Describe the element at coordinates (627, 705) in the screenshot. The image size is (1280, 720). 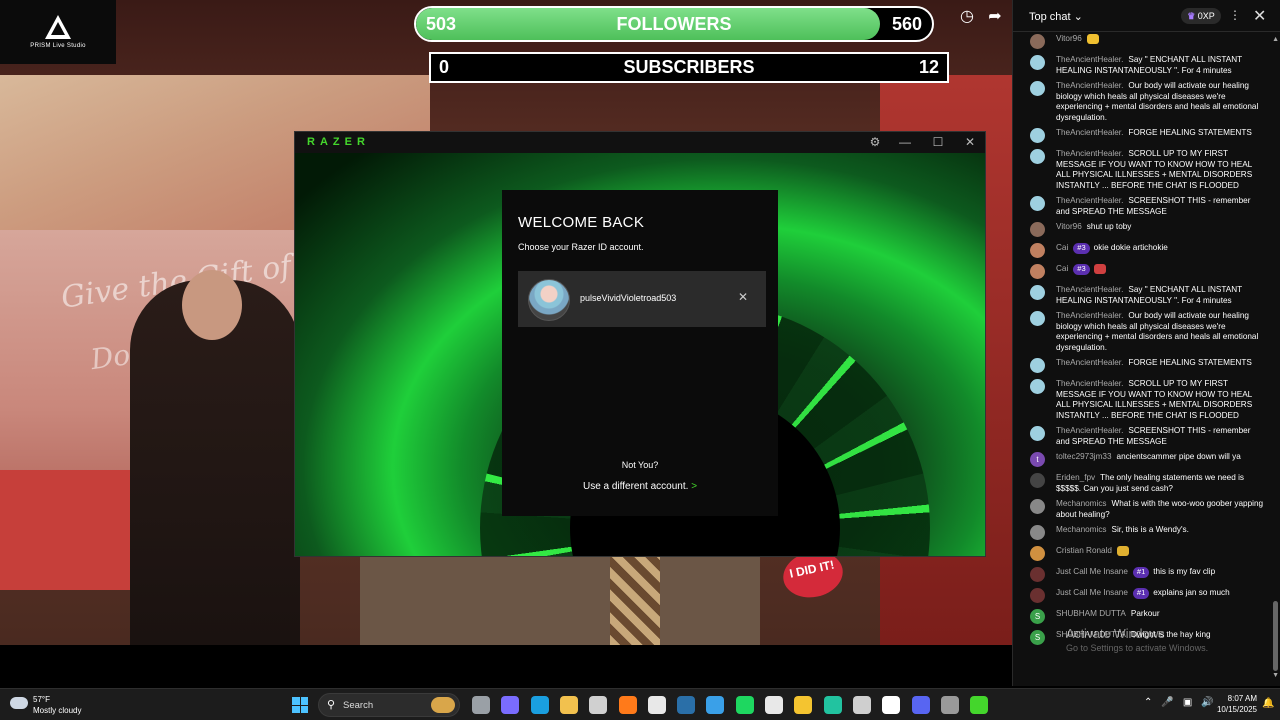
I see `firefox-icon` at that location.